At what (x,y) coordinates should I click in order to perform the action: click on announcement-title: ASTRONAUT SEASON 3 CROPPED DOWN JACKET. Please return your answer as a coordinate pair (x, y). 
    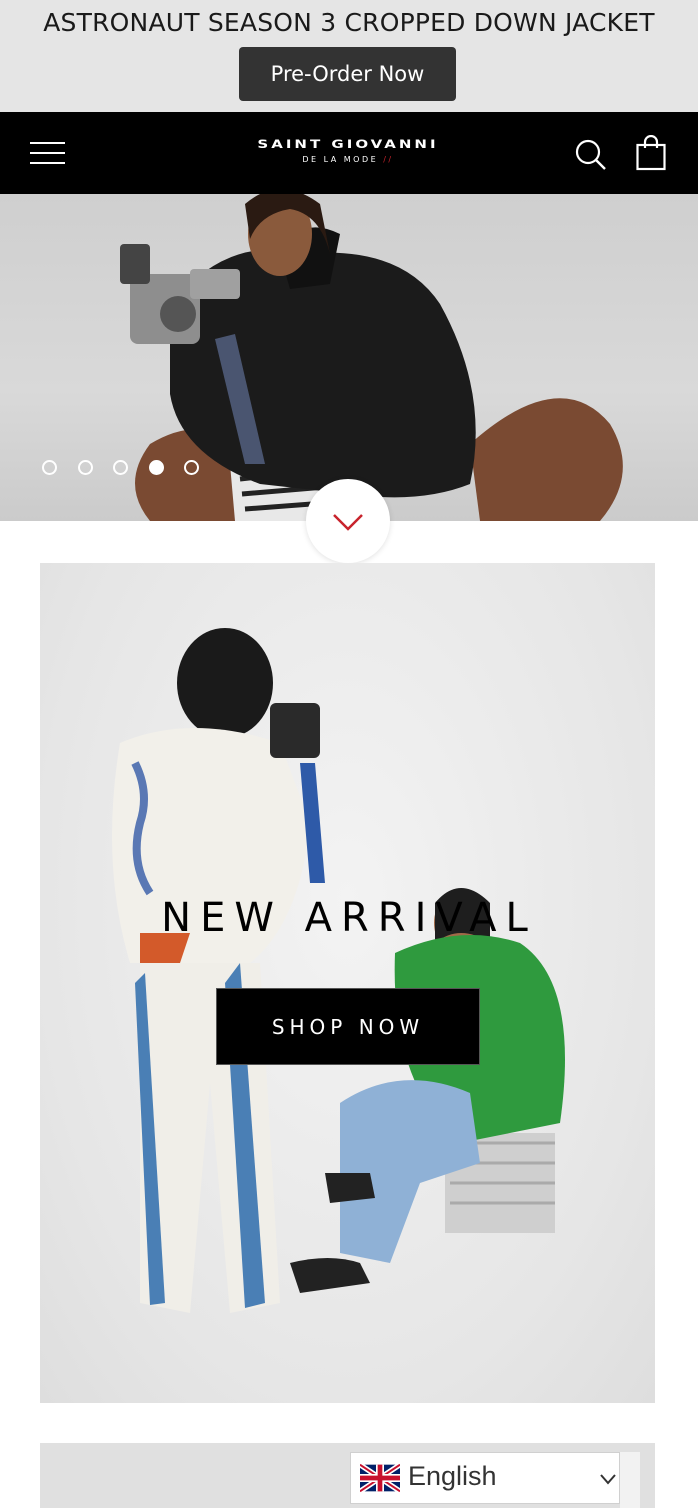
    Looking at the image, I should click on (349, 22).